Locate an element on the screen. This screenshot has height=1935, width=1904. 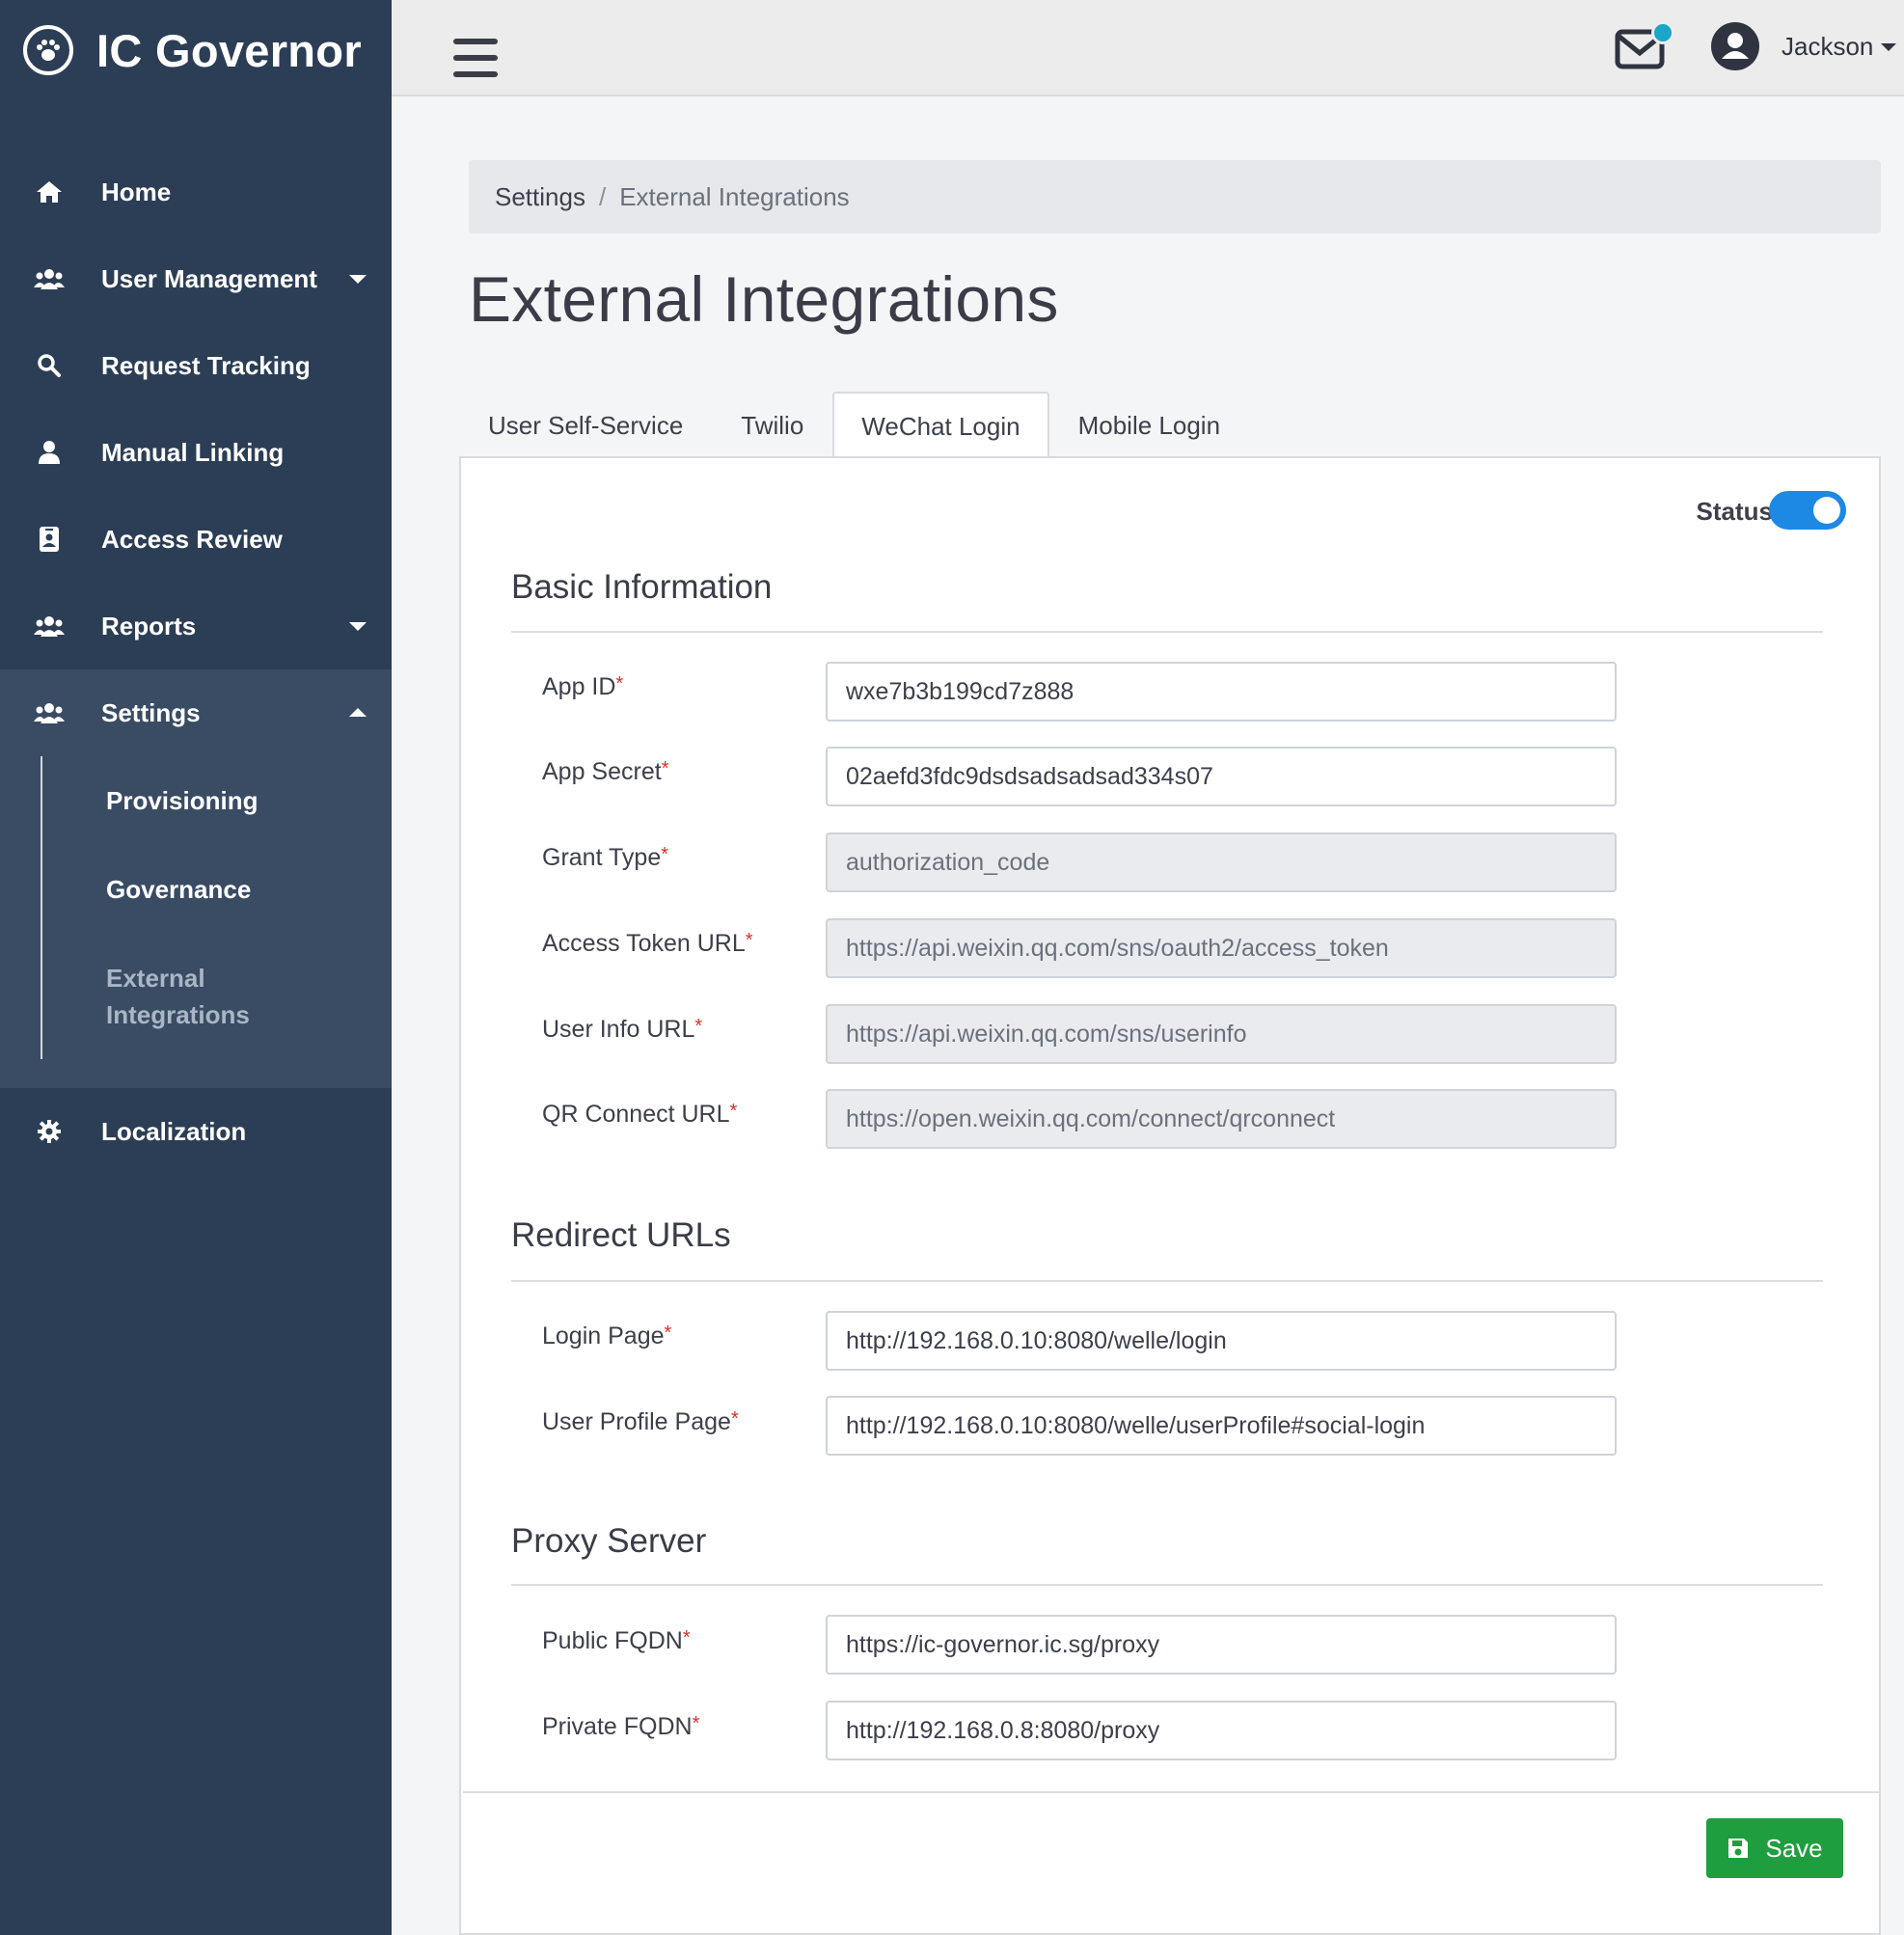
sidebar-item-label: Manual Linking is located at coordinates (193, 452).